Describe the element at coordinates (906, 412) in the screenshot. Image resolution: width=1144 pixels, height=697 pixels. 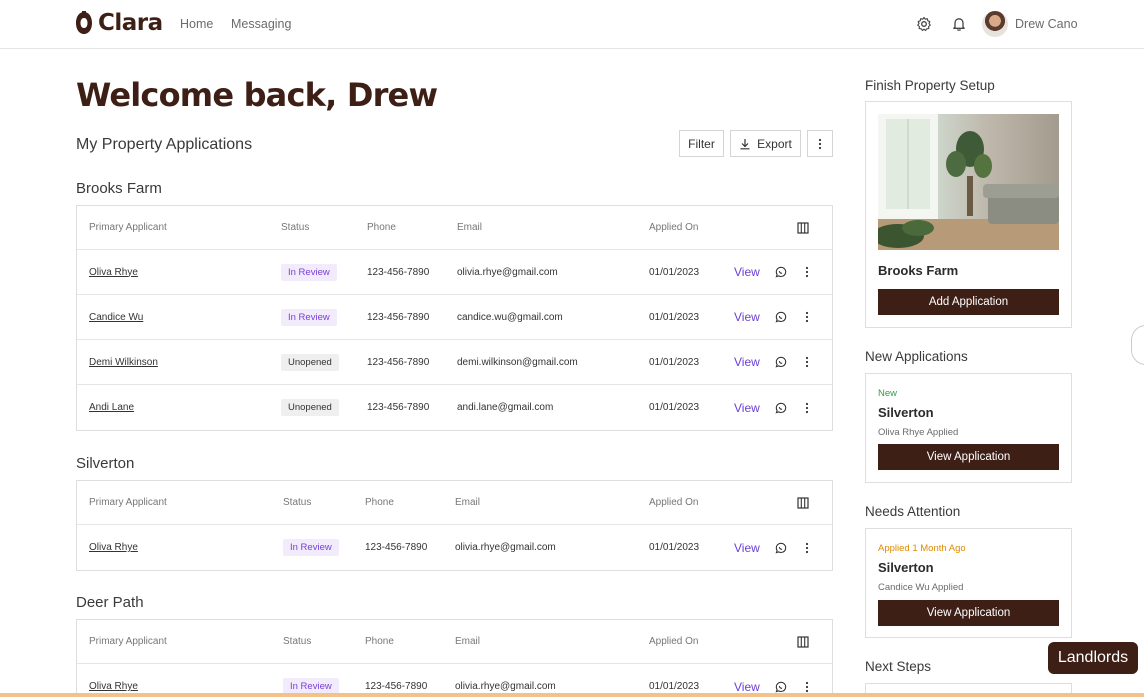
I see `new-property-name: Silverton` at that location.